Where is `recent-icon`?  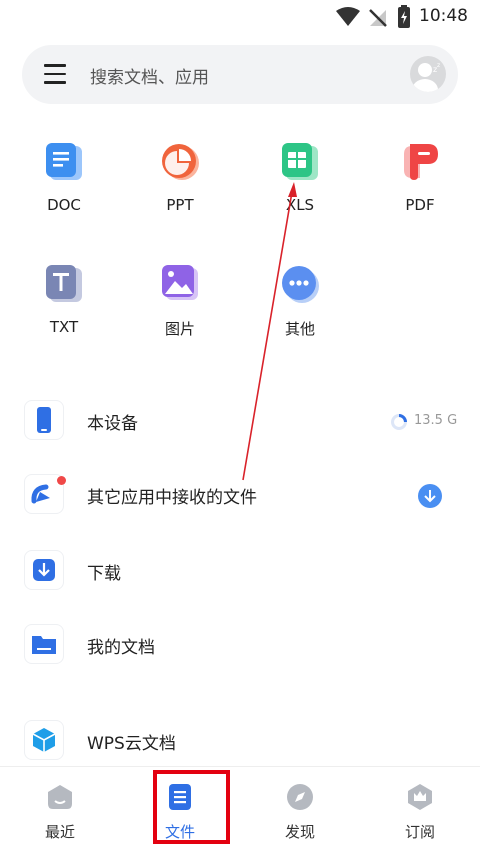 recent-icon is located at coordinates (60, 797).